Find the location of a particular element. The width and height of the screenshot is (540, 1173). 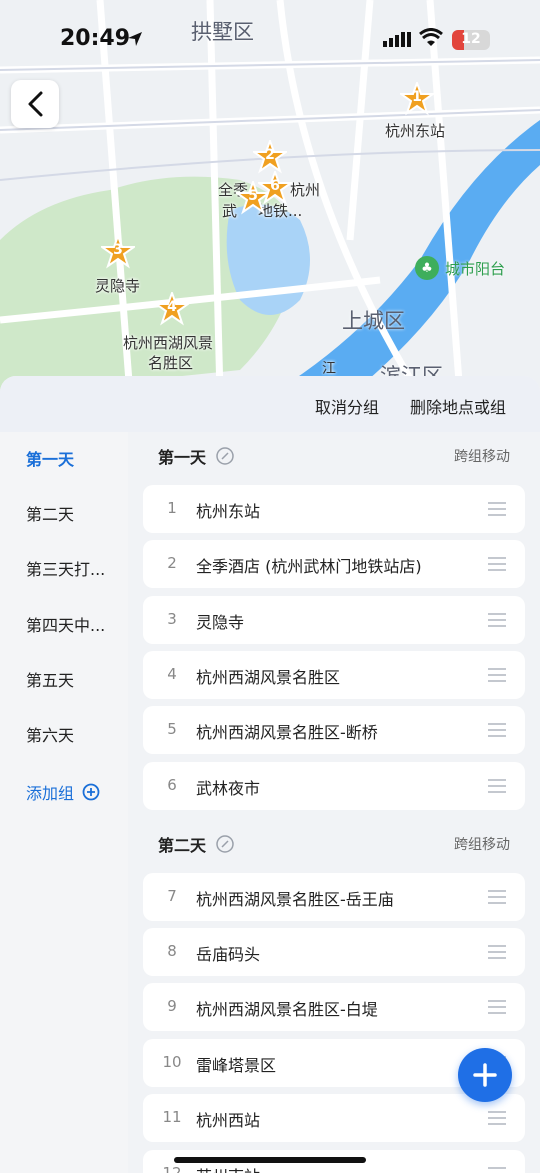

map-pin: 4 is located at coordinates (172, 308).